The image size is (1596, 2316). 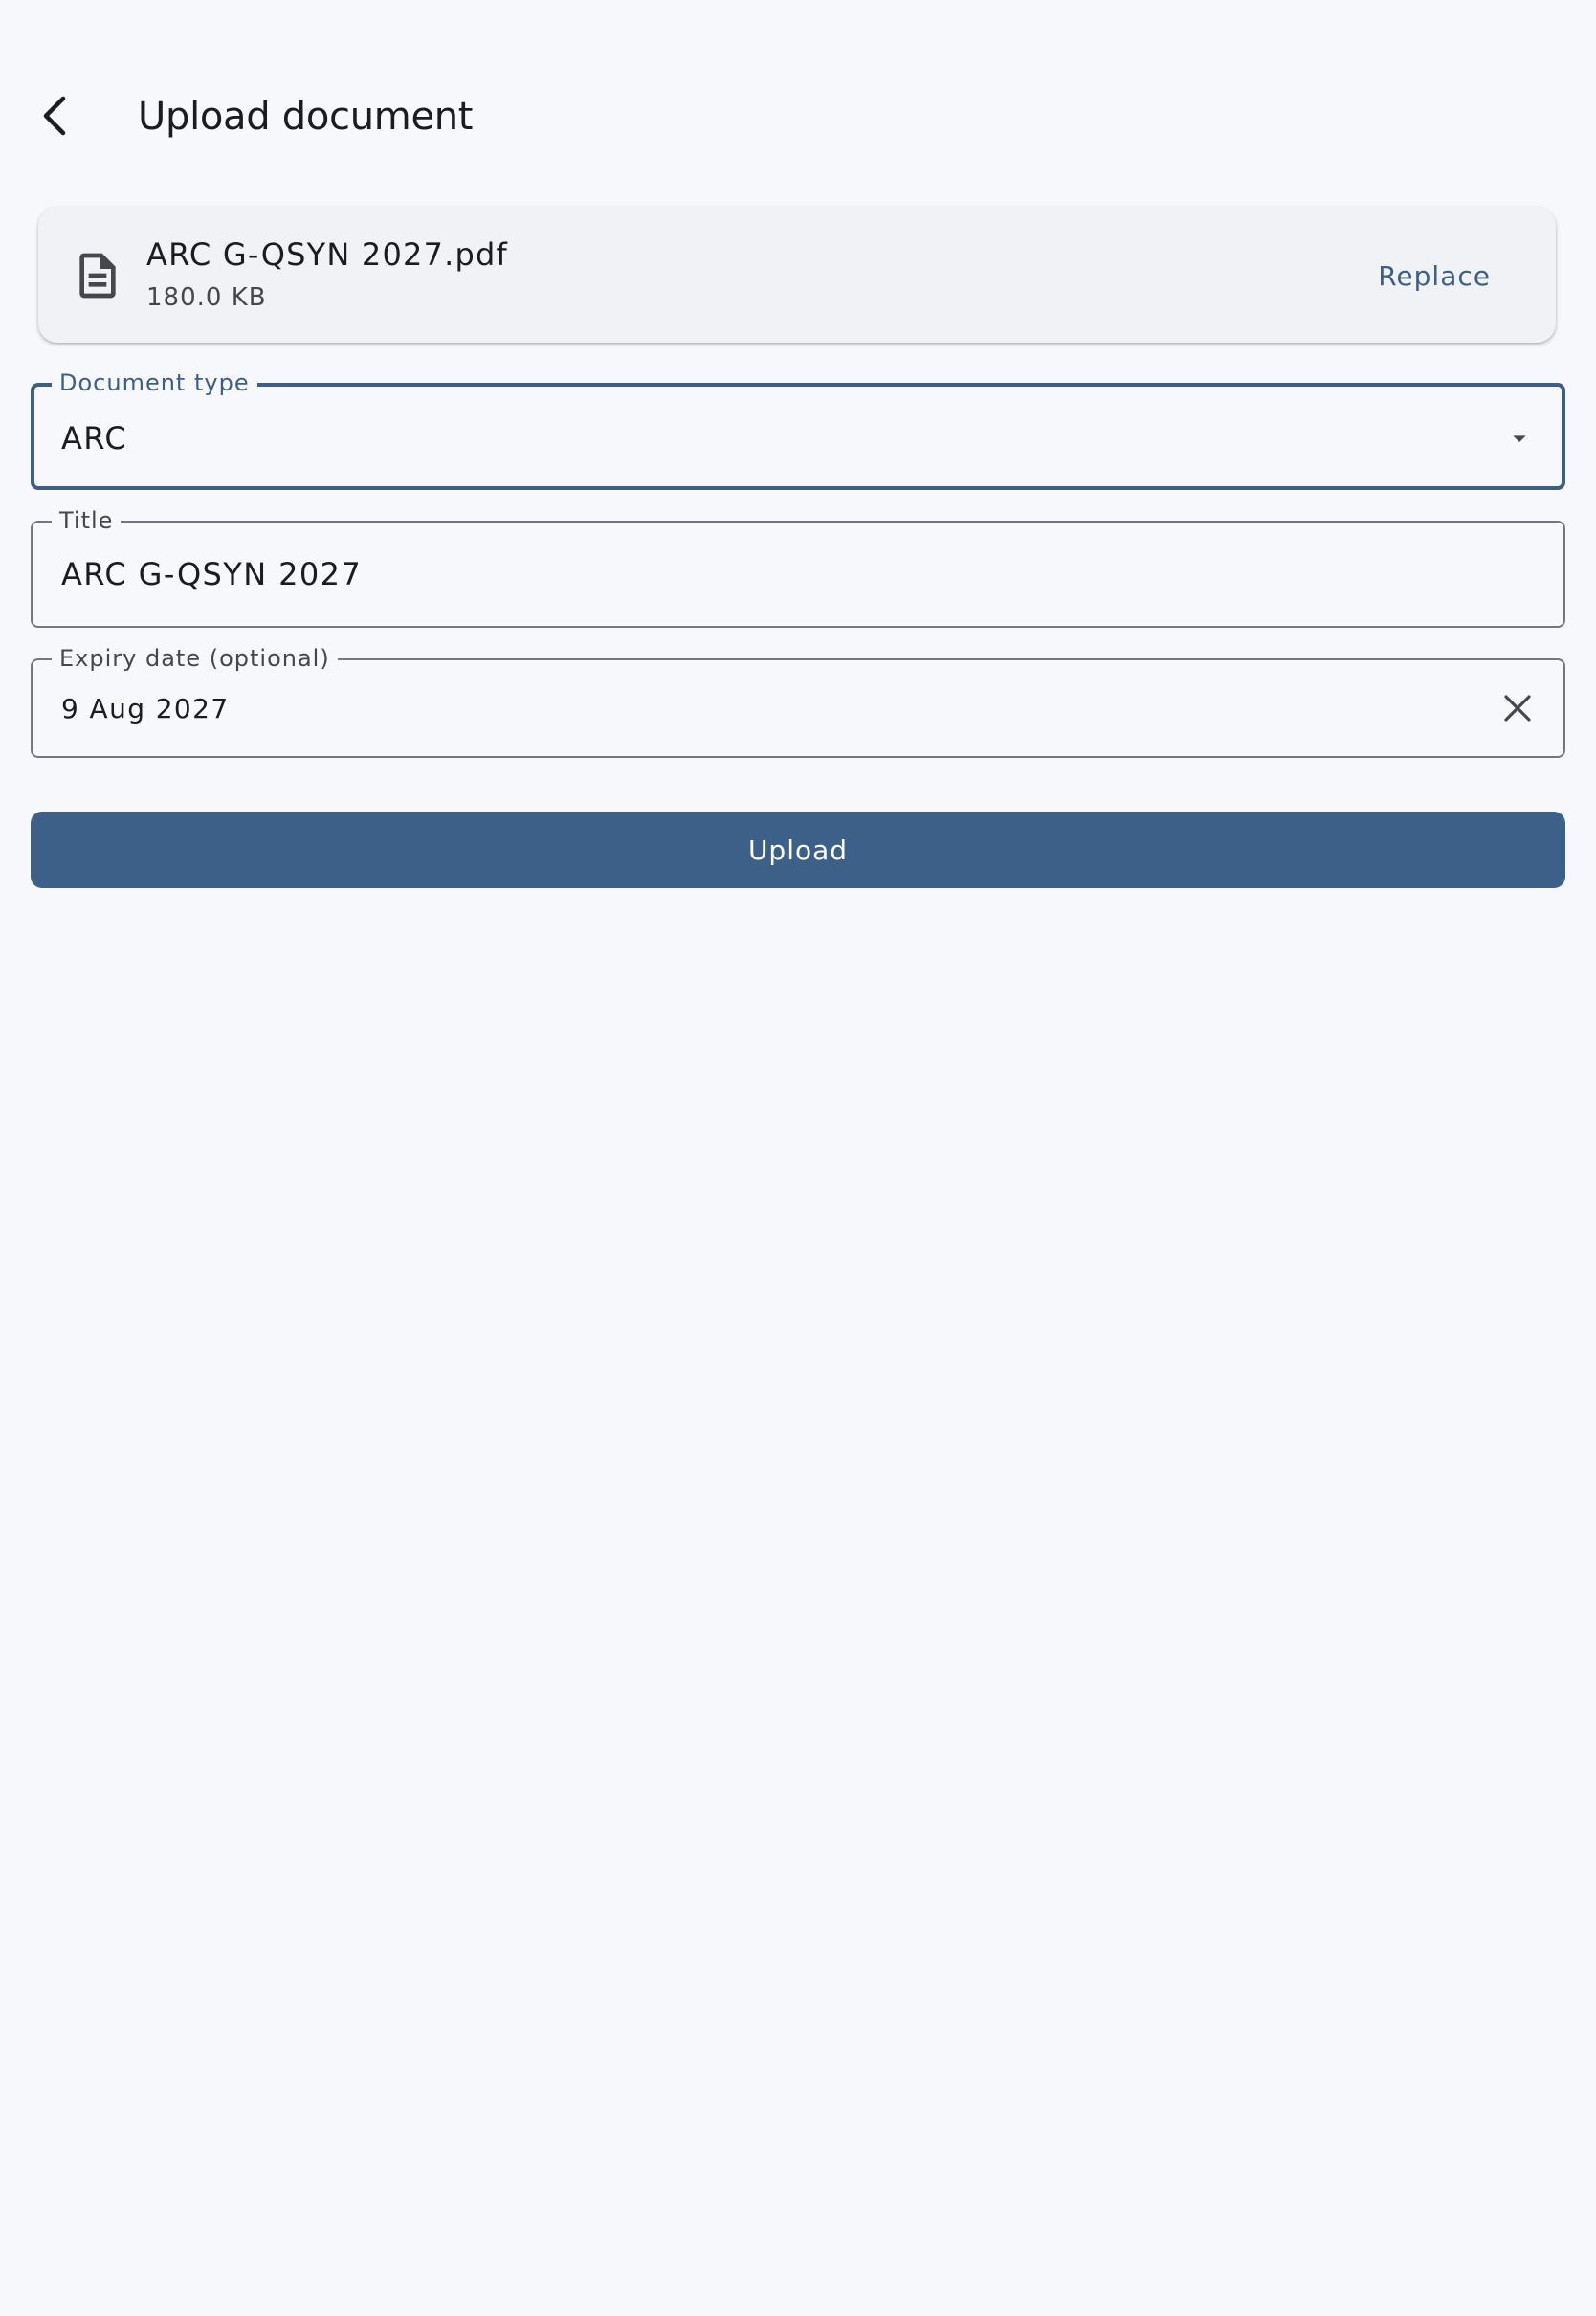 I want to click on title-value: ARC G-QSYN 2027, so click(x=212, y=574).